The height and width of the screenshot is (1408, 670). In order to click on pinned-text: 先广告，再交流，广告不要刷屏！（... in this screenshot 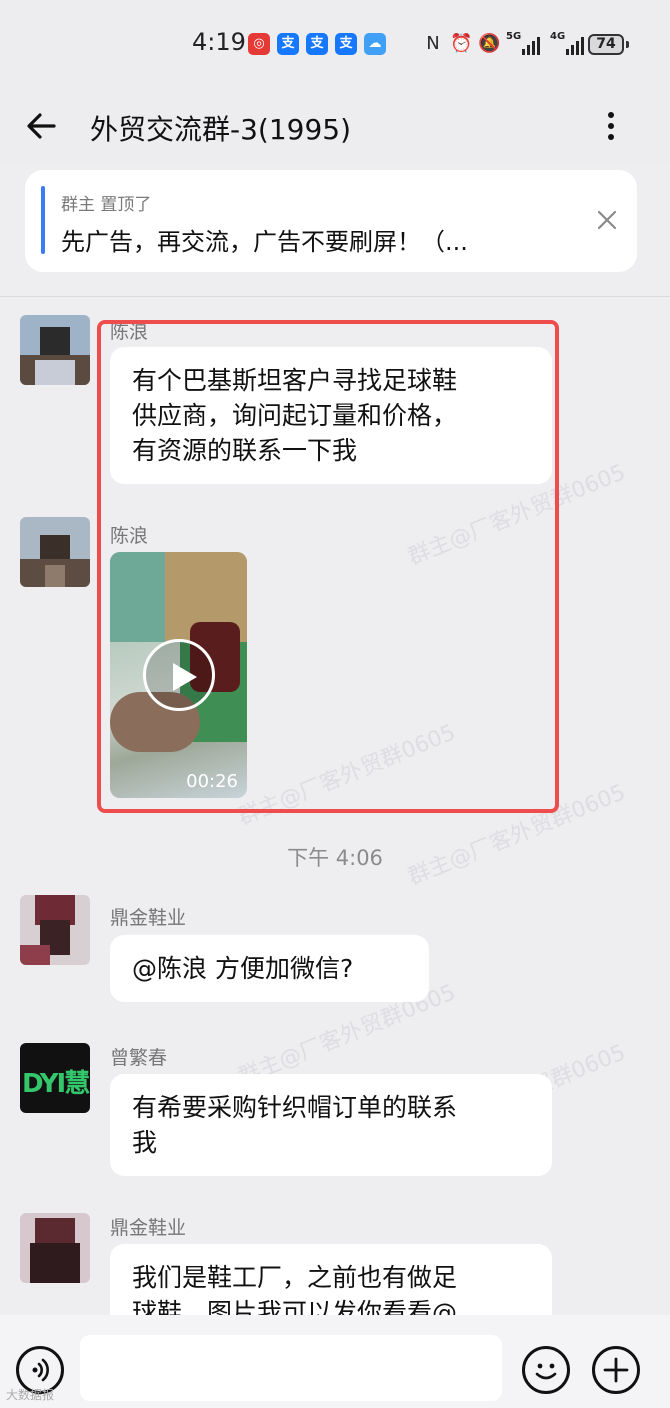, I will do `click(264, 242)`.